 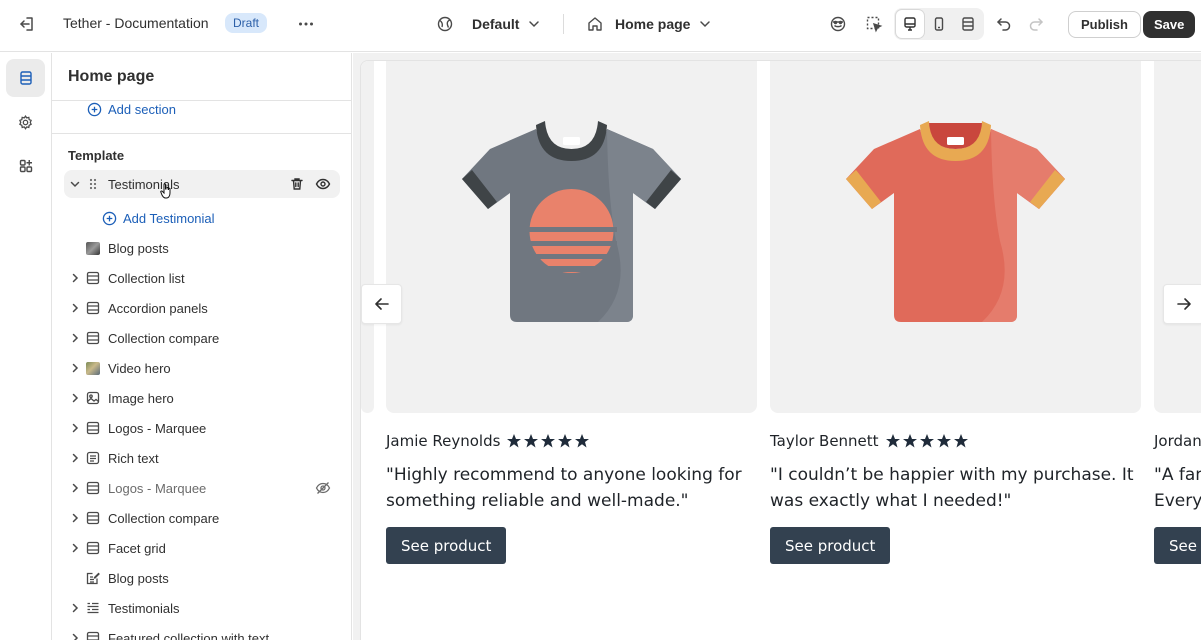 What do you see at coordinates (968, 24) in the screenshot?
I see `full-width-view-icon` at bounding box center [968, 24].